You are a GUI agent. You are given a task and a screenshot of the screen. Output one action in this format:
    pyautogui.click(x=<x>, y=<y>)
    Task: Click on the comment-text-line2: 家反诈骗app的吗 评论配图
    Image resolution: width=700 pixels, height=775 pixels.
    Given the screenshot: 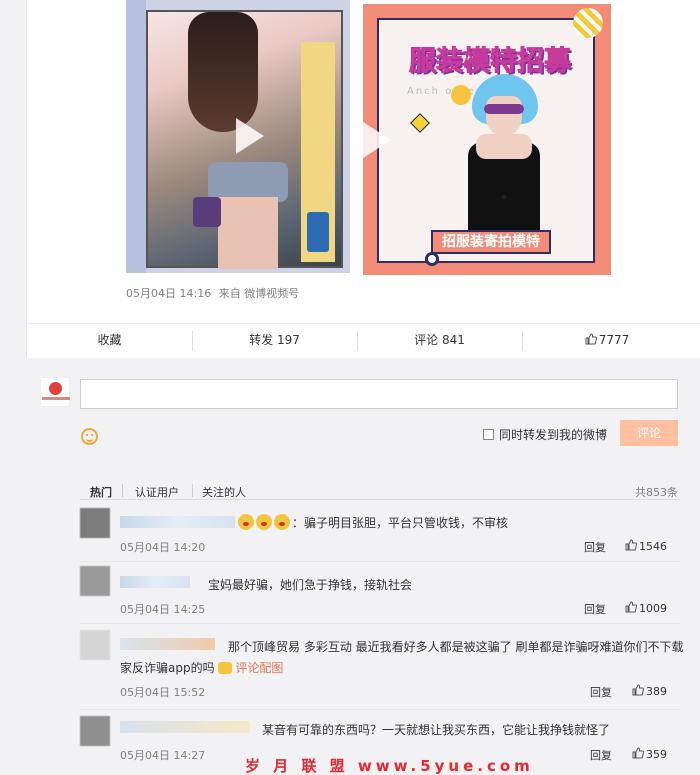 What is the action you would take?
    pyautogui.click(x=201, y=667)
    